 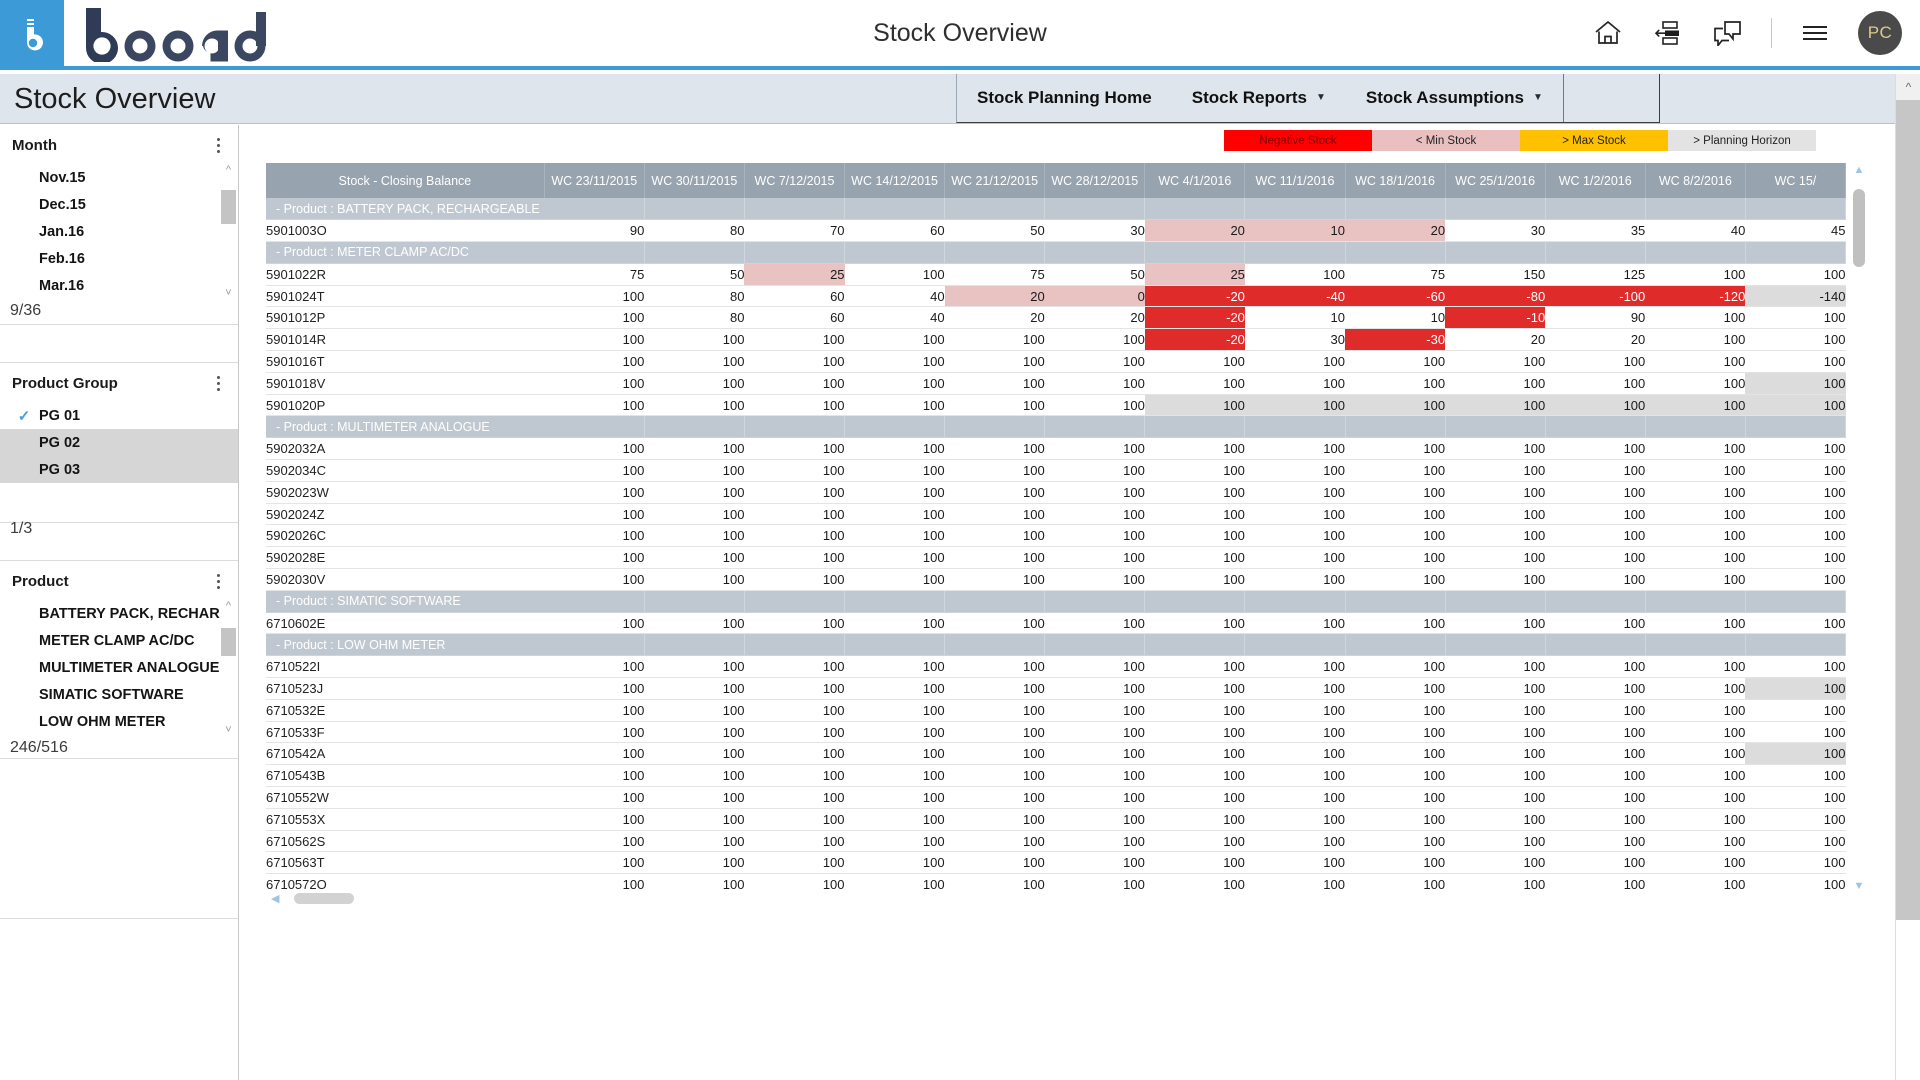 What do you see at coordinates (119, 721) in the screenshot?
I see `list-item: LOW OHM METER` at bounding box center [119, 721].